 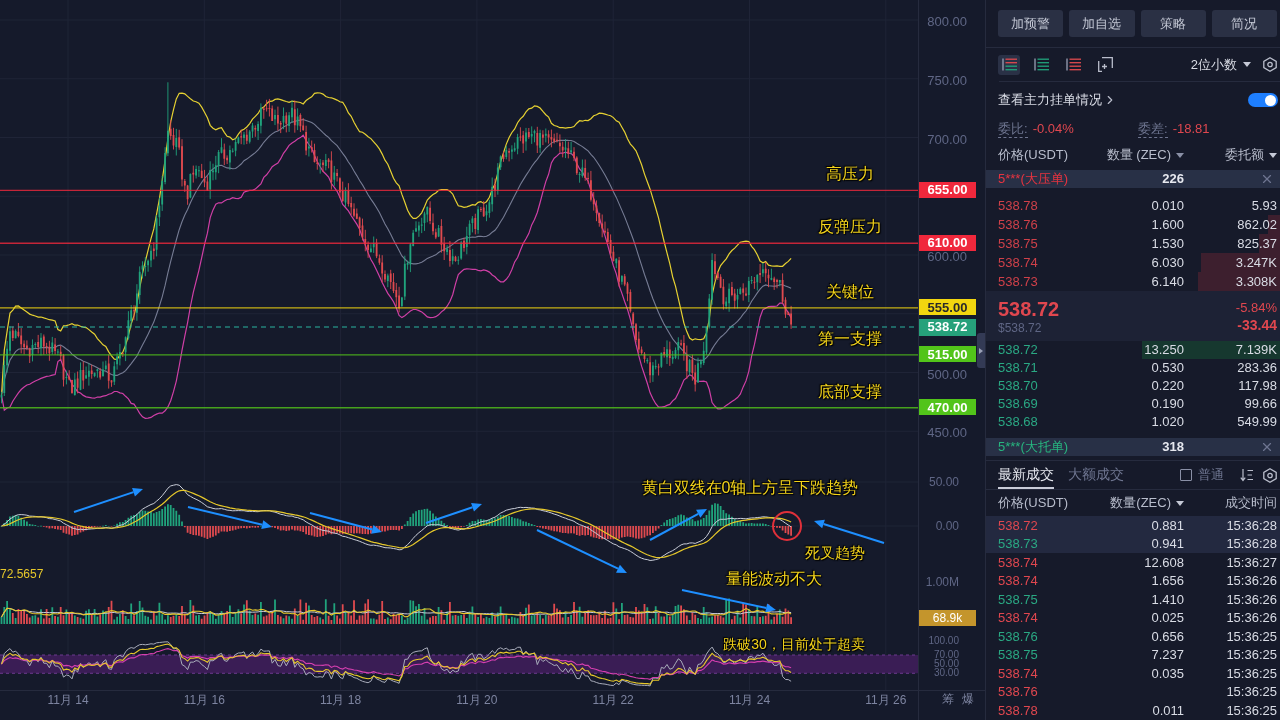 What do you see at coordinates (947, 242) in the screenshot?
I see `price-tag: 610.00` at bounding box center [947, 242].